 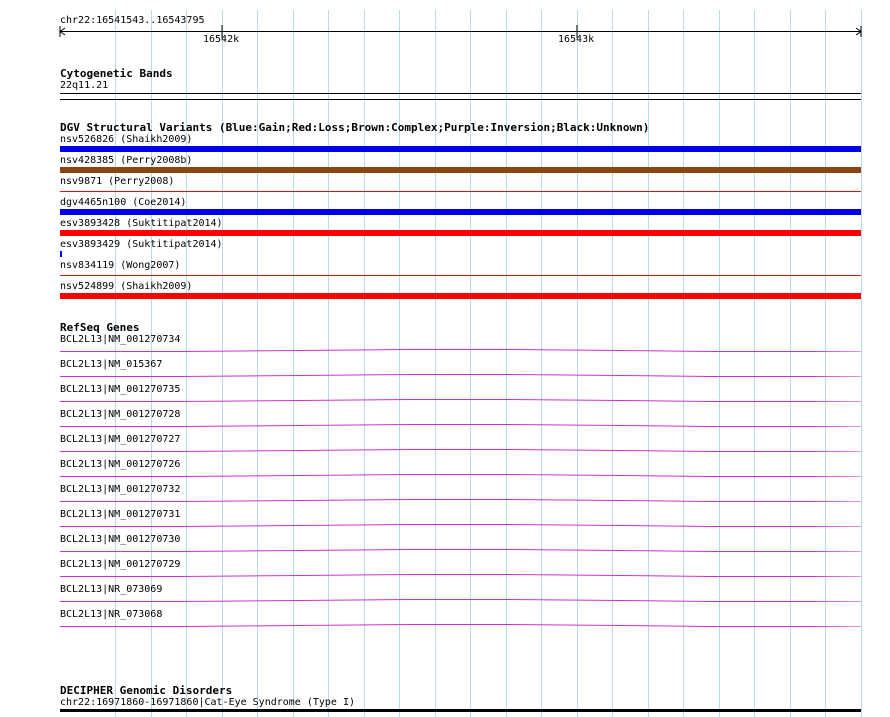 I want to click on variant-label: esv3893428 (Suktitipat2014), so click(x=141, y=223).